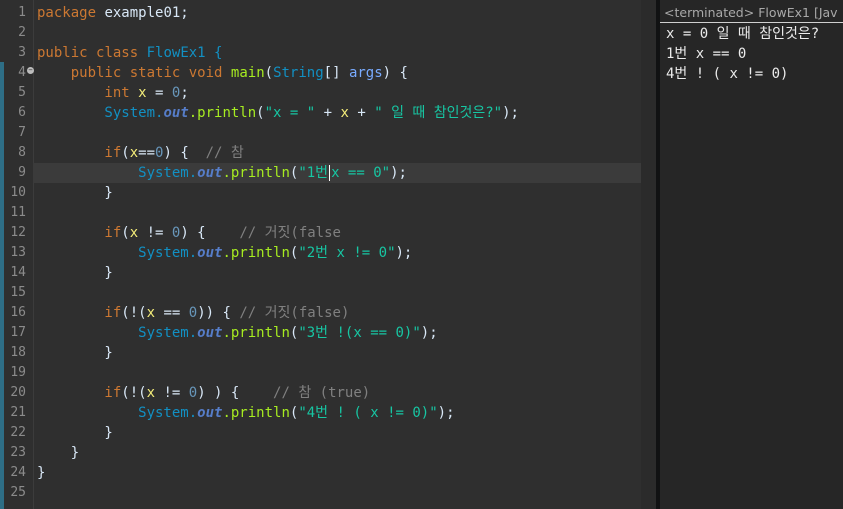 Image resolution: width=843 pixels, height=509 pixels. Describe the element at coordinates (117, 53) in the screenshot. I see `keyword: class` at that location.